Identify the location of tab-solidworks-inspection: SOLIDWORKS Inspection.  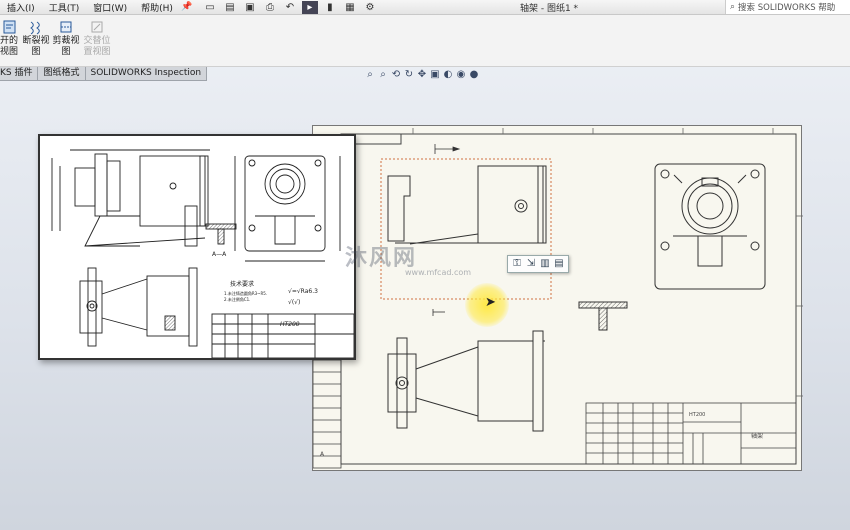
(146, 74).